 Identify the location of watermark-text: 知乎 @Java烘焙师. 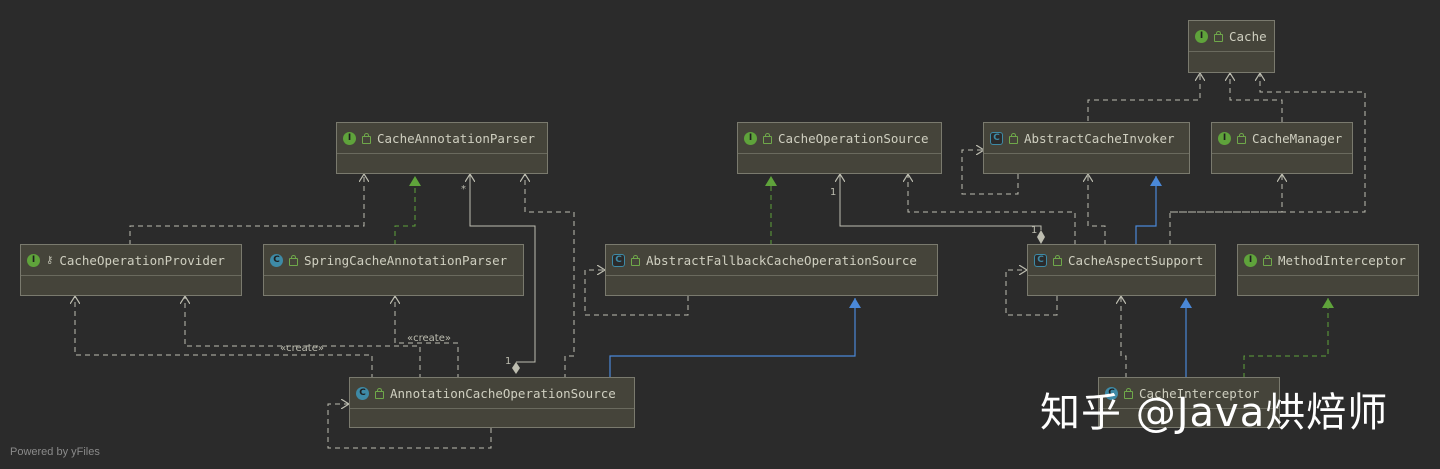
(1214, 413).